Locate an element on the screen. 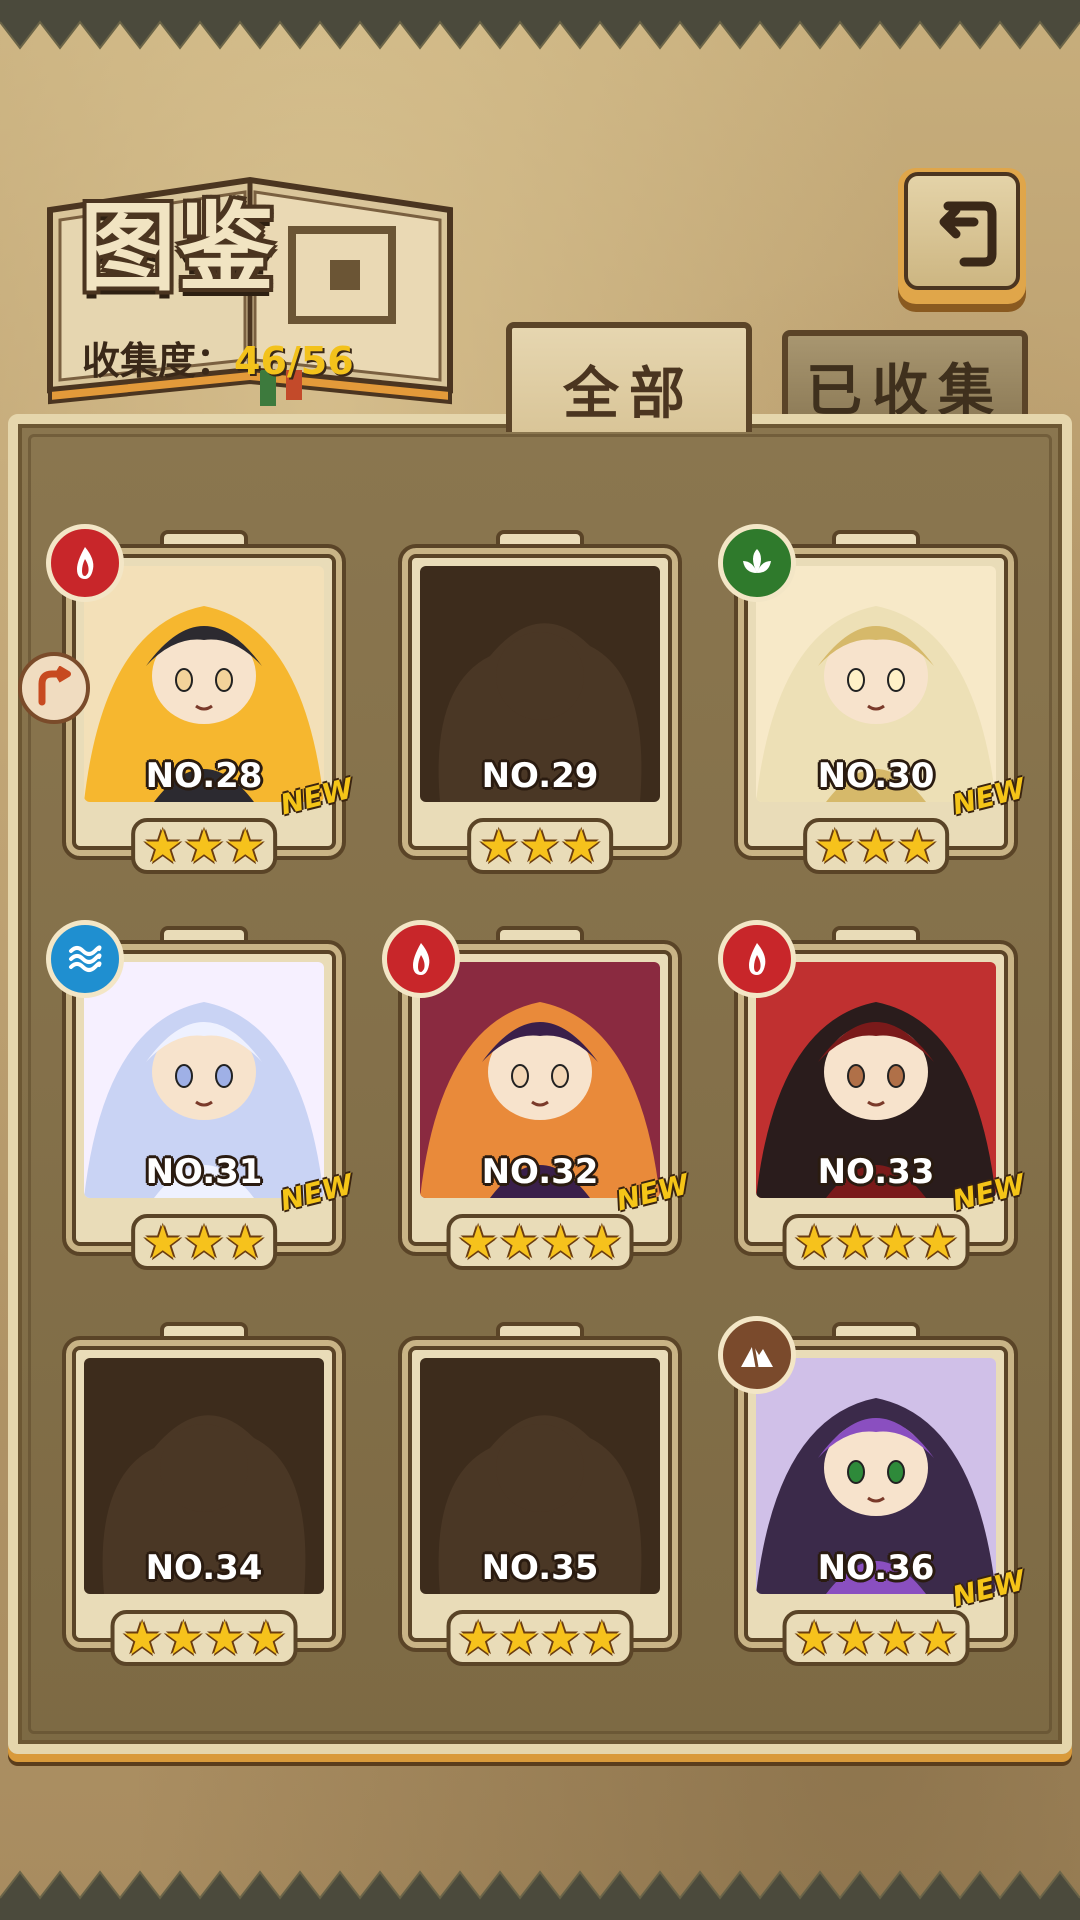 This screenshot has height=1920, width=1080. turn-arrow-icon is located at coordinates (54, 686).